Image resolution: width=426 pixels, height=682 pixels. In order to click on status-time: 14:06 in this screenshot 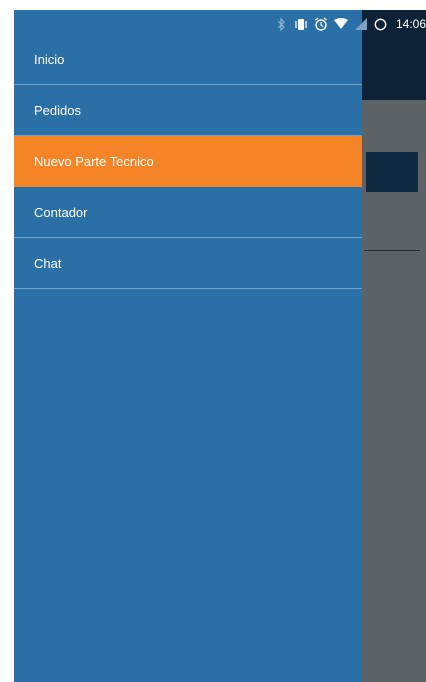, I will do `click(410, 24)`.